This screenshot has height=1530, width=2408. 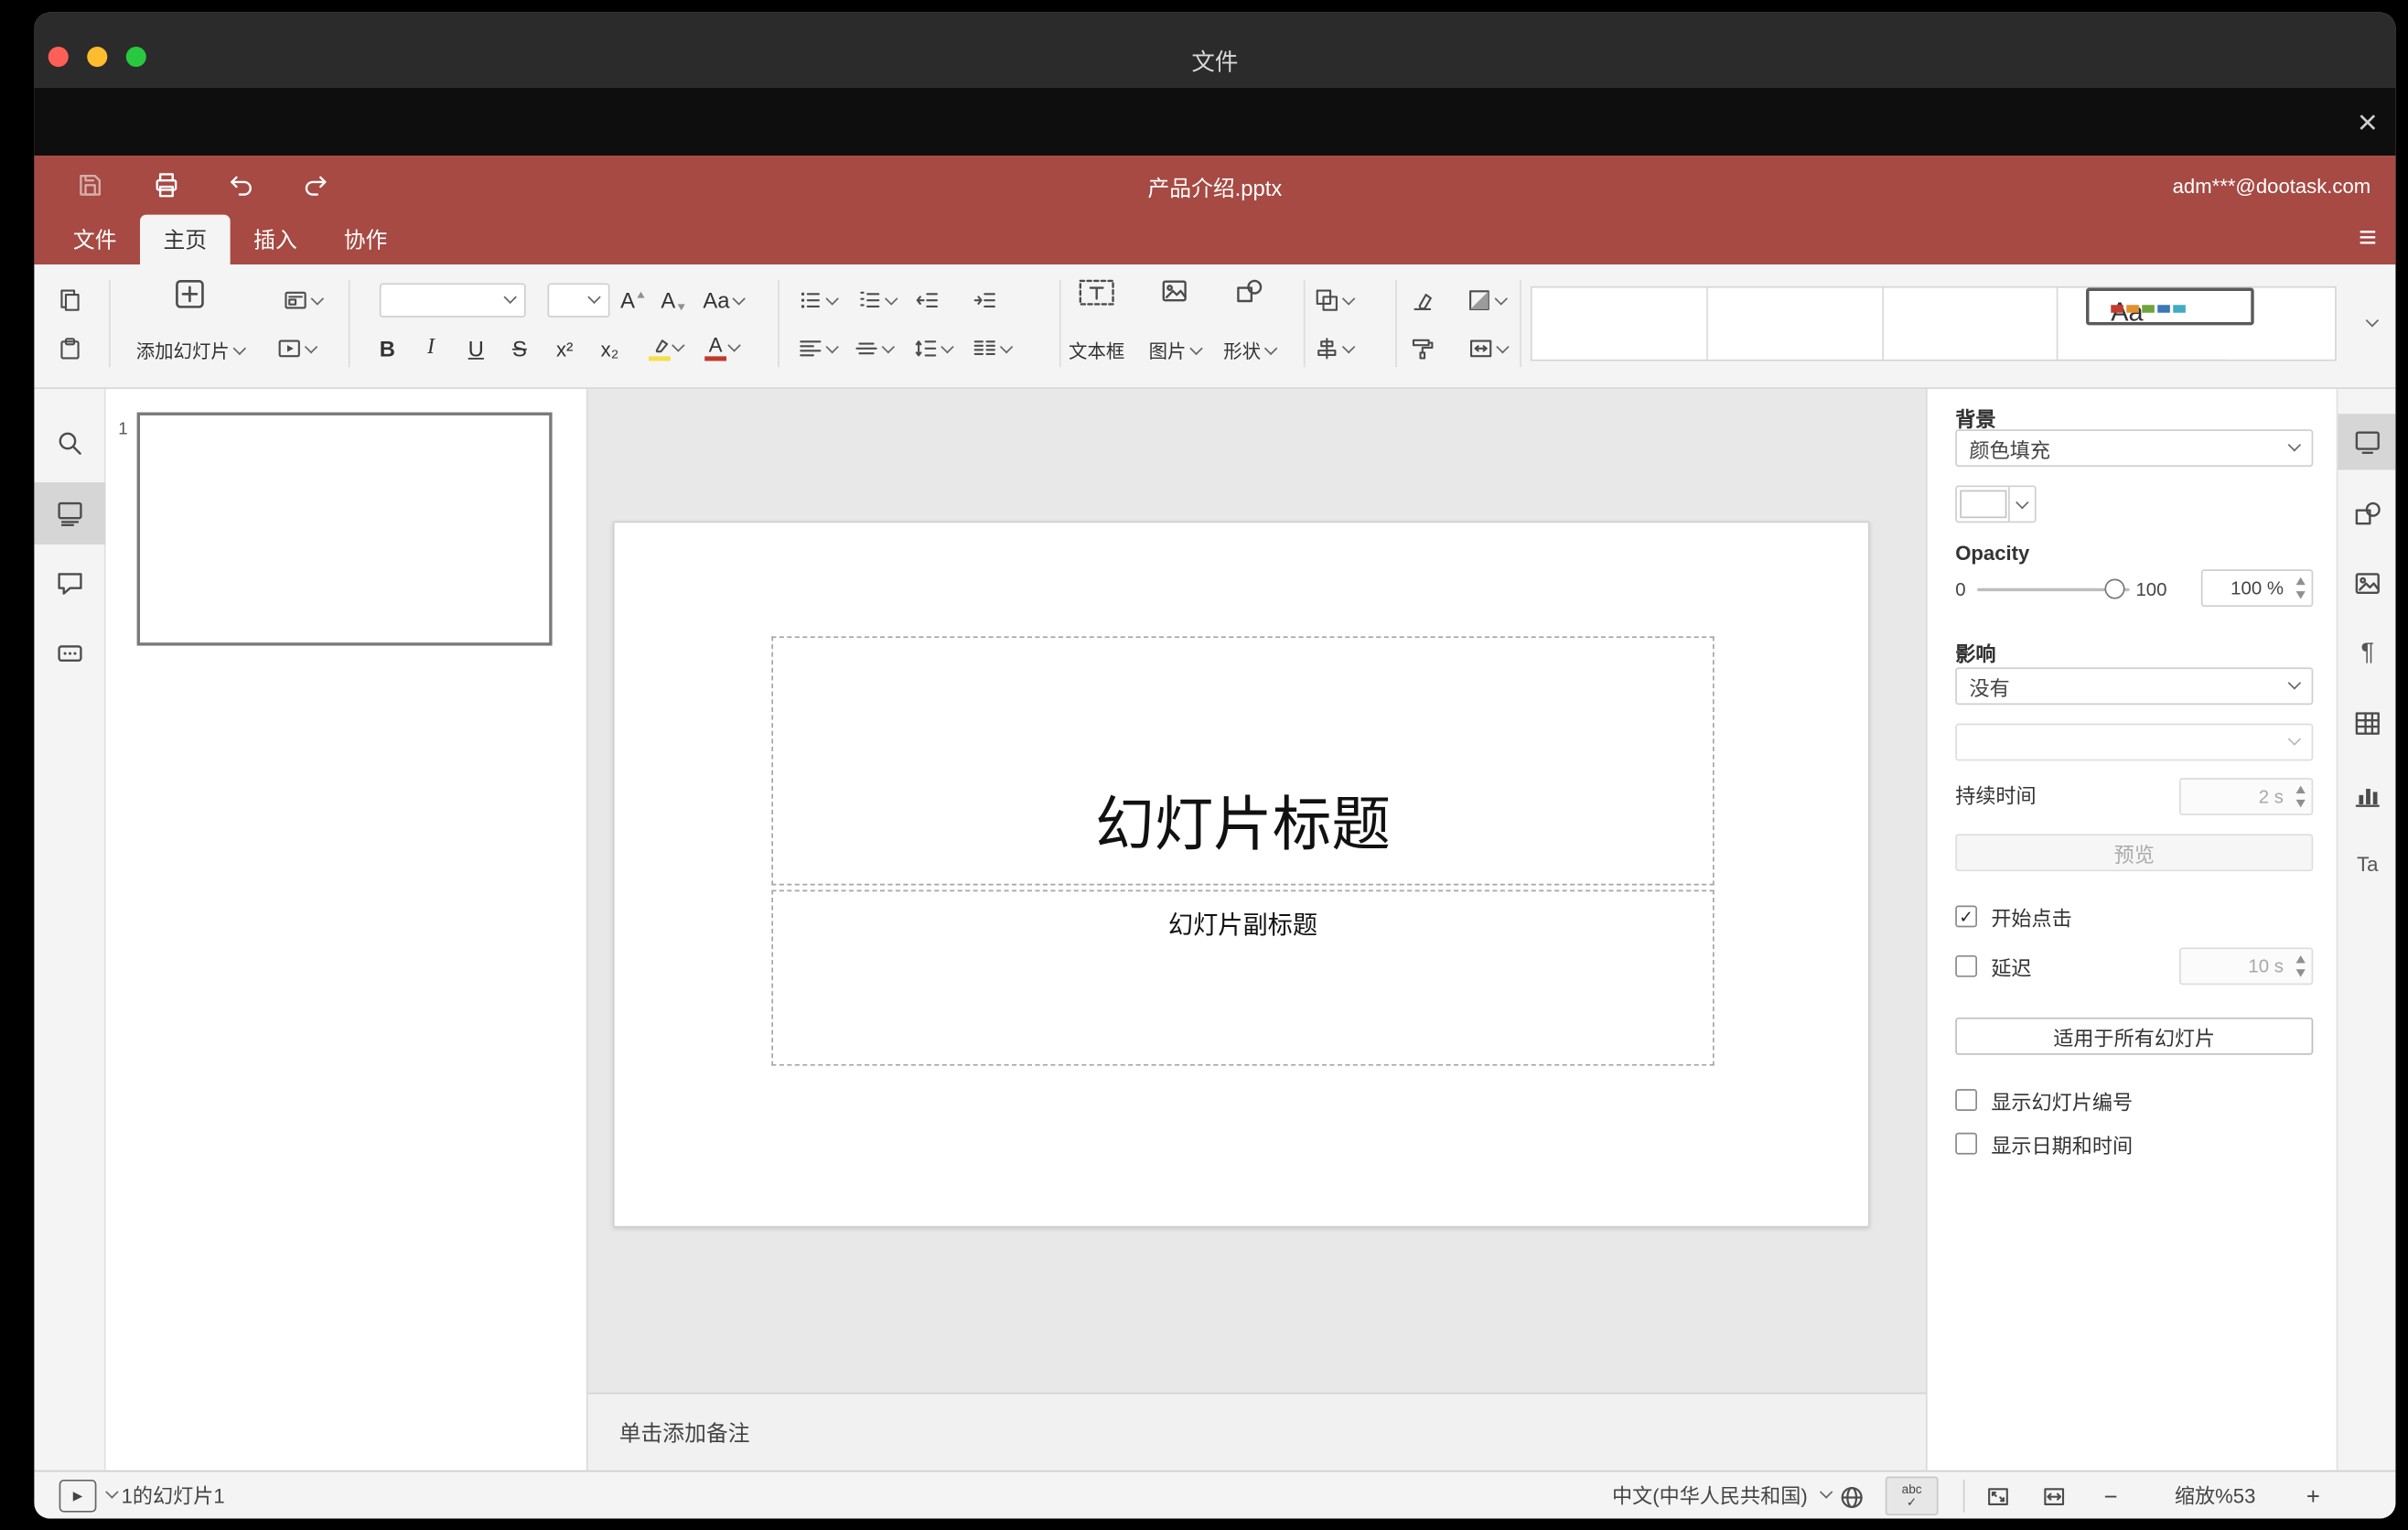 What do you see at coordinates (2170, 307) in the screenshot?
I see `theme-option-selected: Aa` at bounding box center [2170, 307].